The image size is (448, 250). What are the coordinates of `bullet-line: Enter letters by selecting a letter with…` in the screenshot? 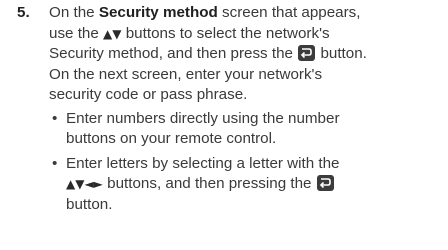 It's located at (203, 163).